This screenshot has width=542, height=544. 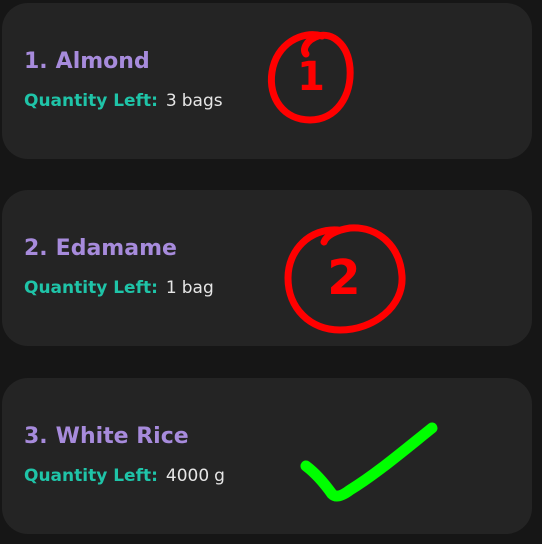 I want to click on item-number: 1., so click(x=36, y=61).